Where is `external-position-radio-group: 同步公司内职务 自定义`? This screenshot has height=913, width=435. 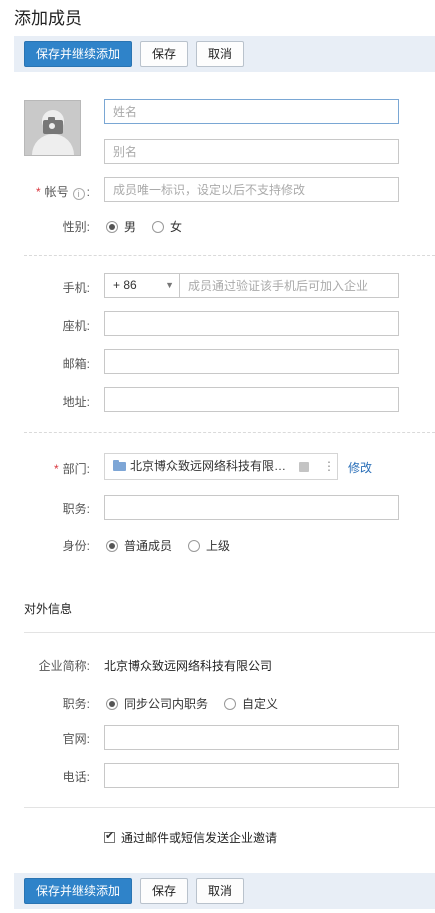 external-position-radio-group: 同步公司内职务 自定义 is located at coordinates (200, 703).